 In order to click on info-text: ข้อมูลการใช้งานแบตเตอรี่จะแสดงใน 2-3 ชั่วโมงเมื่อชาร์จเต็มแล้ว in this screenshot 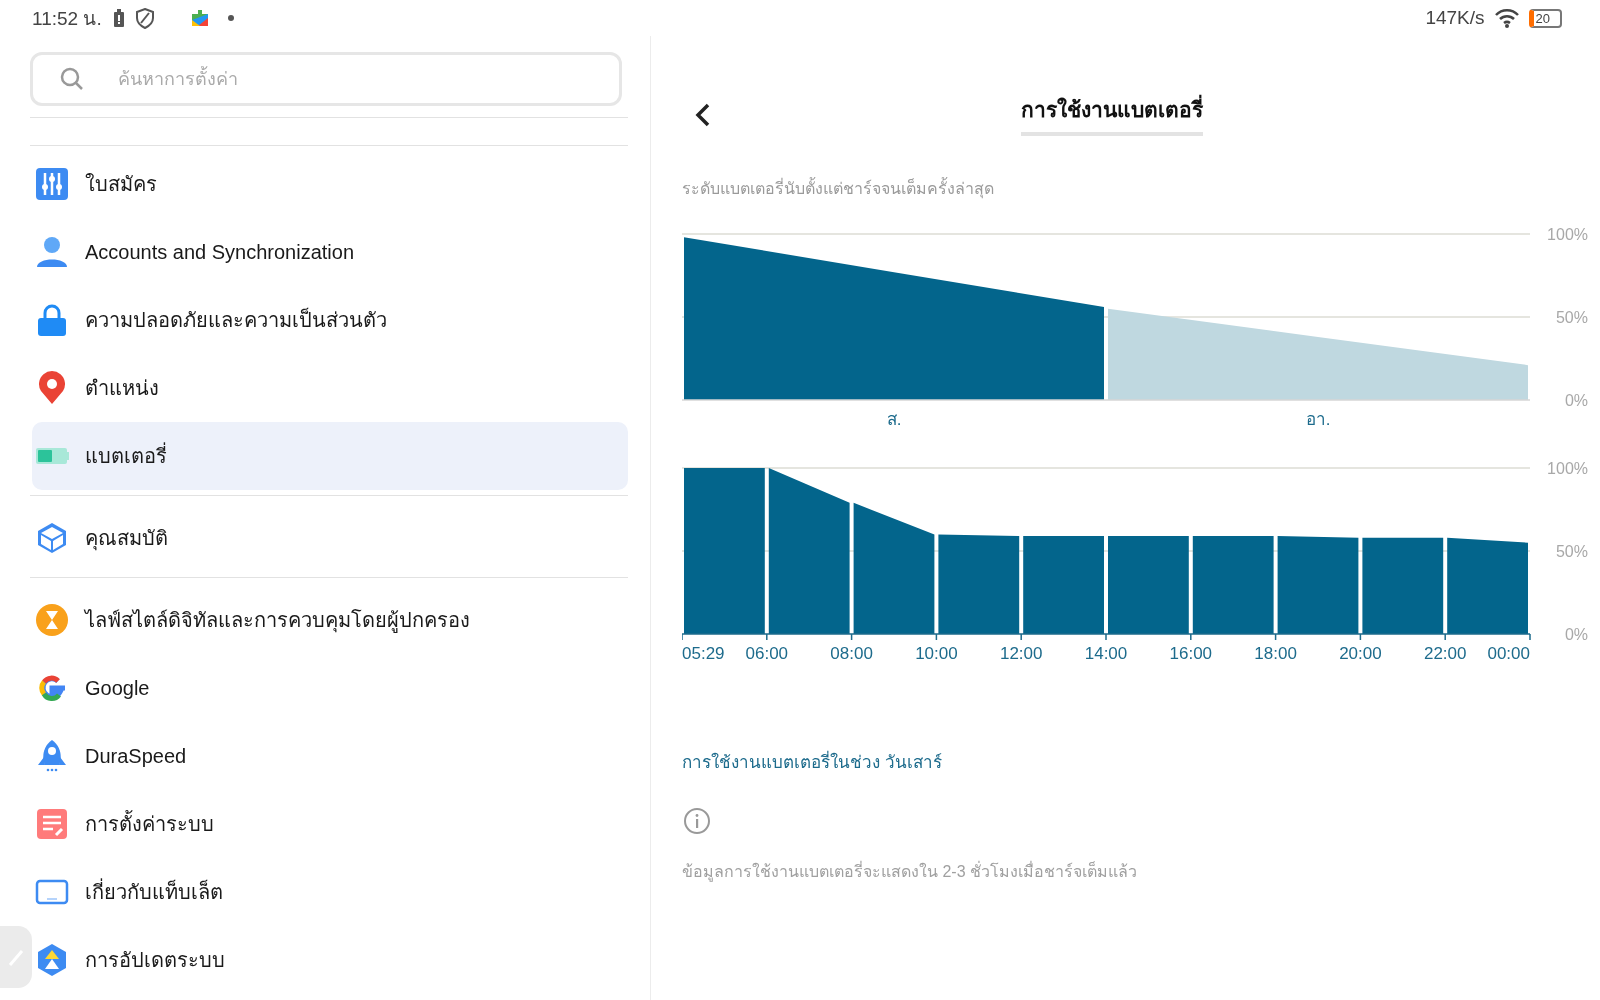, I will do `click(910, 872)`.